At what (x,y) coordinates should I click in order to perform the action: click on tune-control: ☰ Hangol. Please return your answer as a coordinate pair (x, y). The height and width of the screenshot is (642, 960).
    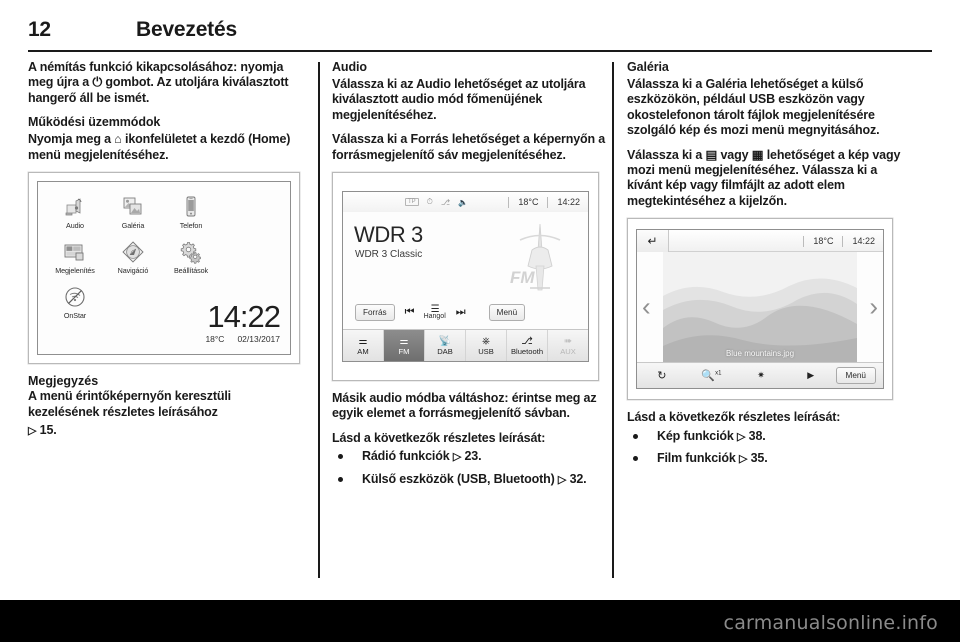
    Looking at the image, I should click on (435, 312).